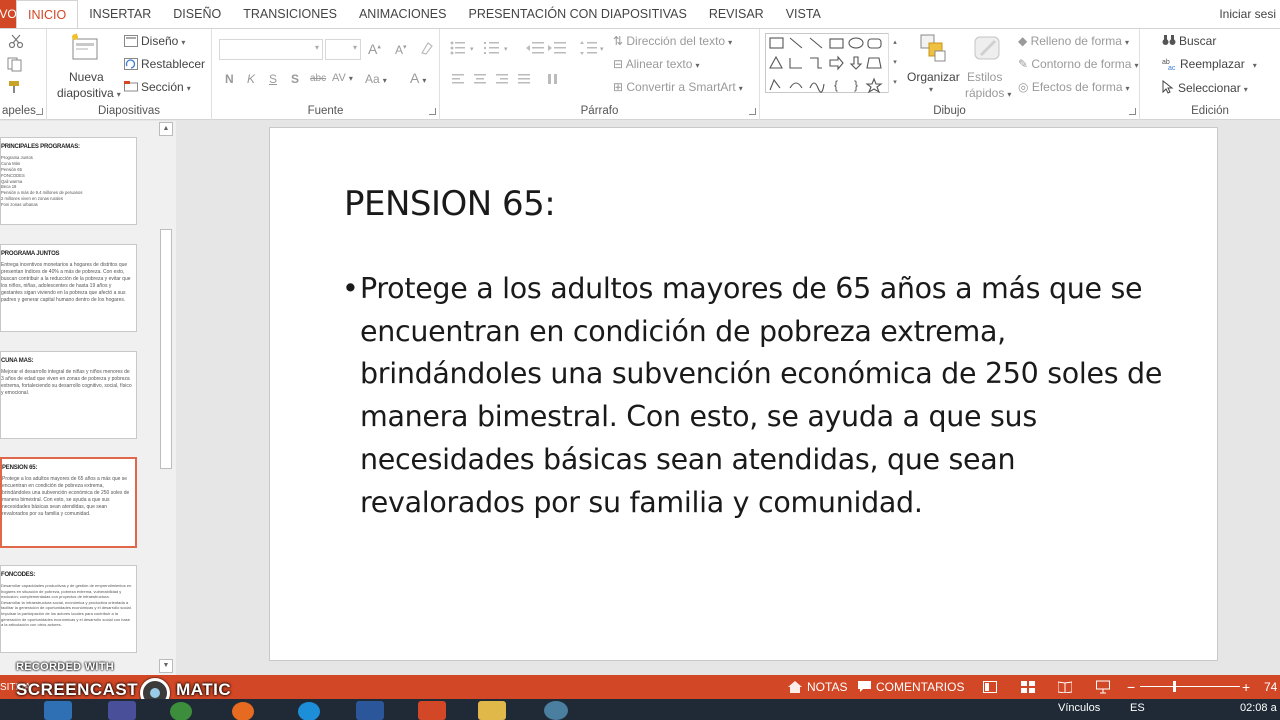 The width and height of the screenshot is (1280, 720). Describe the element at coordinates (498, 48) in the screenshot. I see `numbering-icon: ▾` at that location.